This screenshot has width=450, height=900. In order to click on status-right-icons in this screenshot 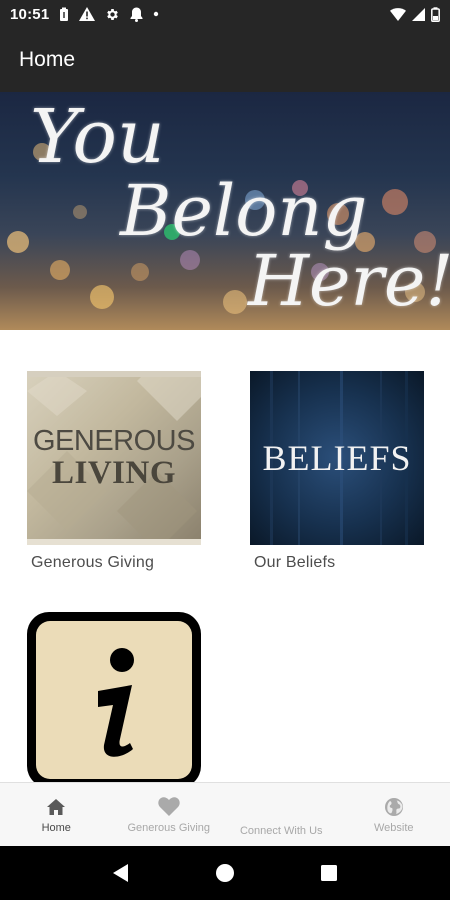, I will do `click(415, 14)`.